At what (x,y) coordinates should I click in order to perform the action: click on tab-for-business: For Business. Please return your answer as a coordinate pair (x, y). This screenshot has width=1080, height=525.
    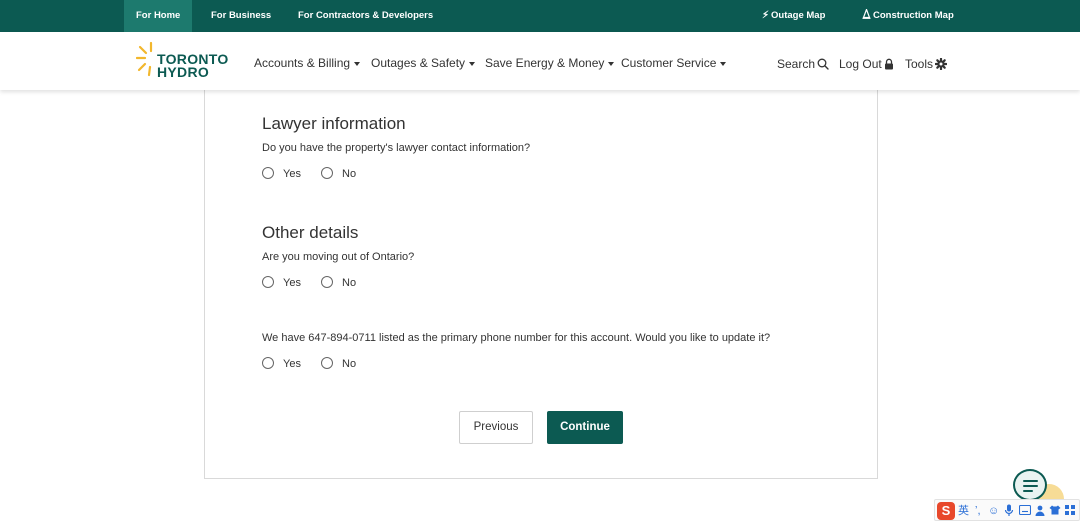
    Looking at the image, I should click on (241, 16).